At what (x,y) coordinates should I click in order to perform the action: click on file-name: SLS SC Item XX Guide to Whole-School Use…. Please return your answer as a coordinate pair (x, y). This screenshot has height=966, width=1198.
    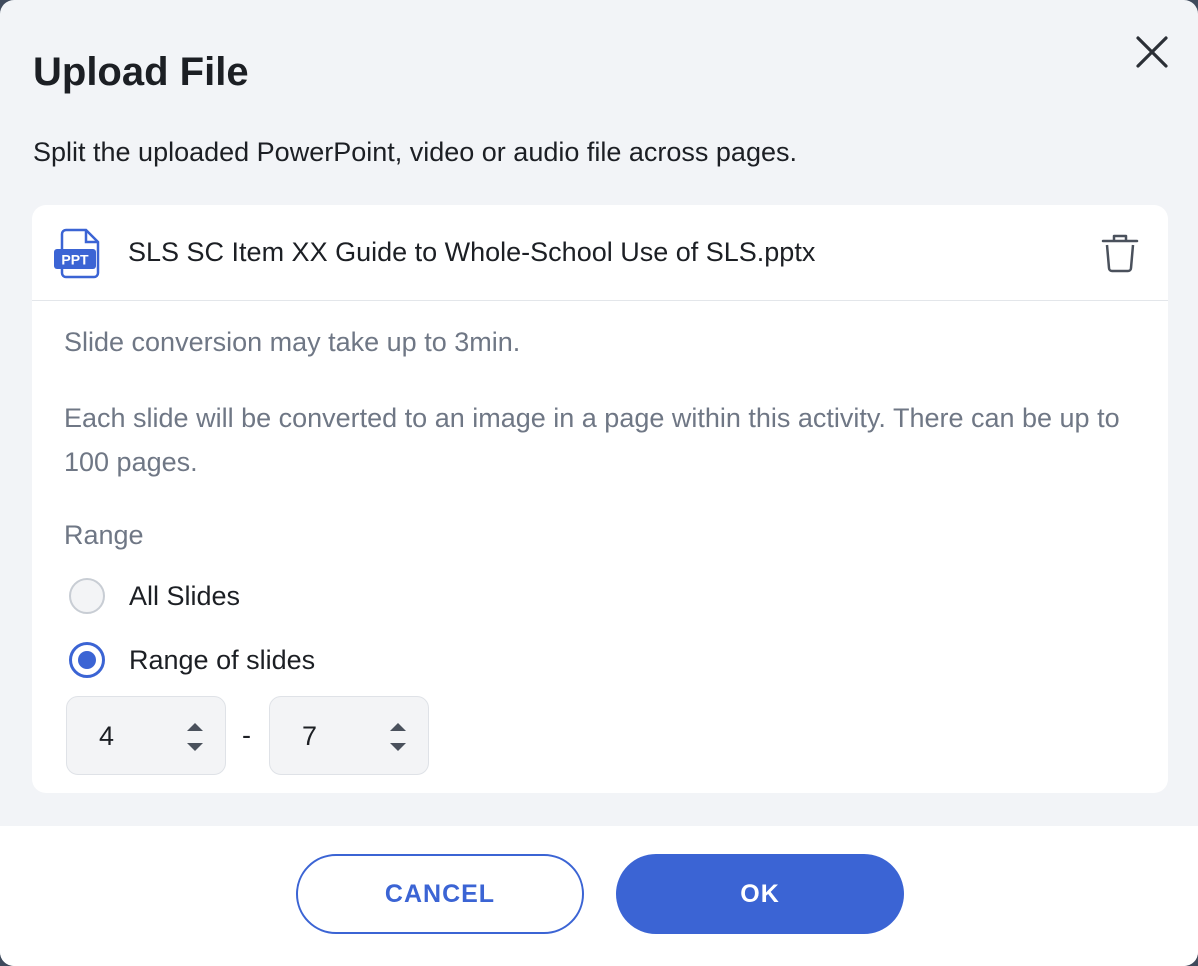
    Looking at the image, I should click on (472, 252).